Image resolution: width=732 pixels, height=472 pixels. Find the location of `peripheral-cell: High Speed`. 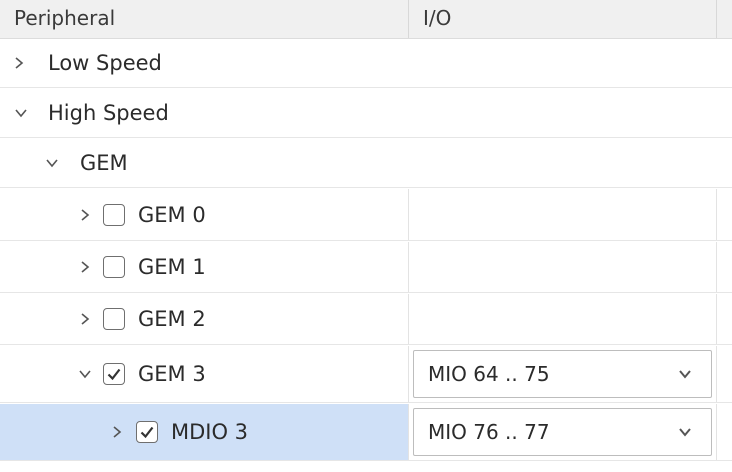

peripheral-cell: High Speed is located at coordinates (366, 113).